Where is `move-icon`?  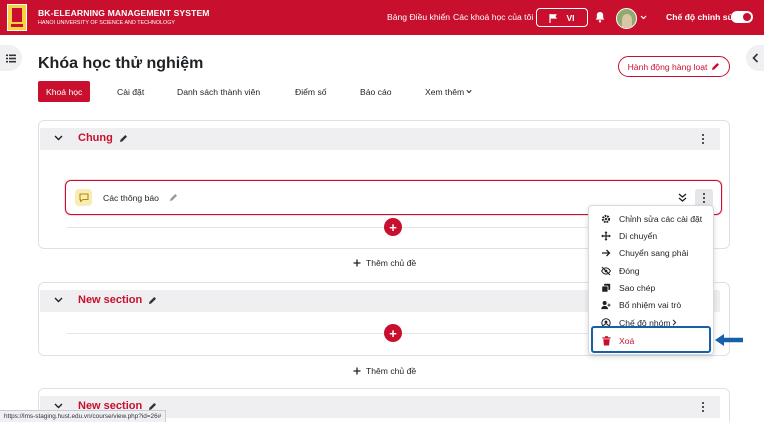 move-icon is located at coordinates (606, 235).